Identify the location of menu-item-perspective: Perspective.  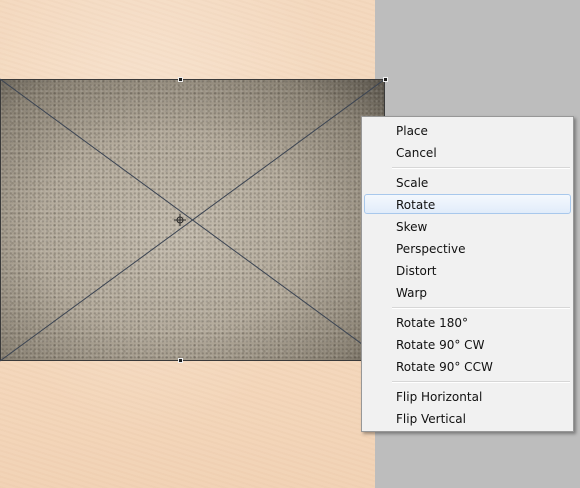
(467, 248).